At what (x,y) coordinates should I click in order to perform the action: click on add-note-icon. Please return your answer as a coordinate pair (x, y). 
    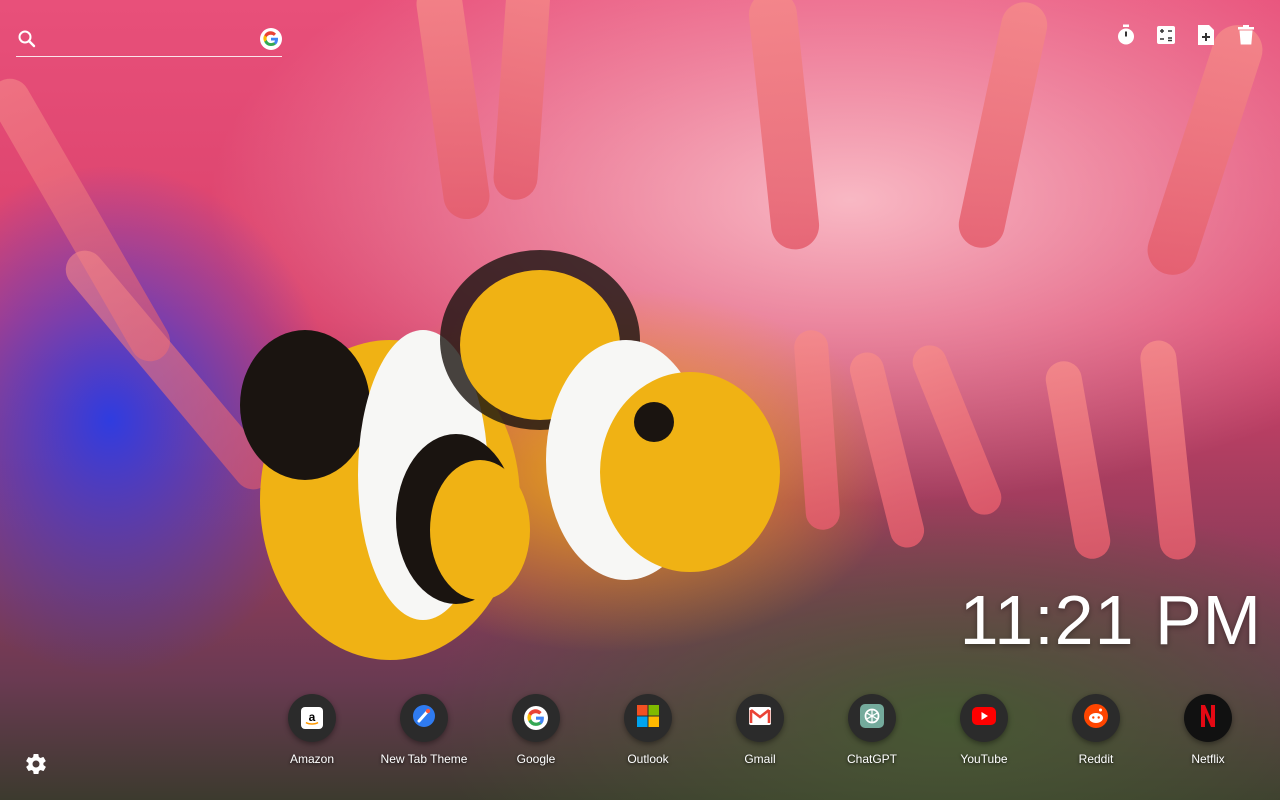
    Looking at the image, I should click on (1206, 35).